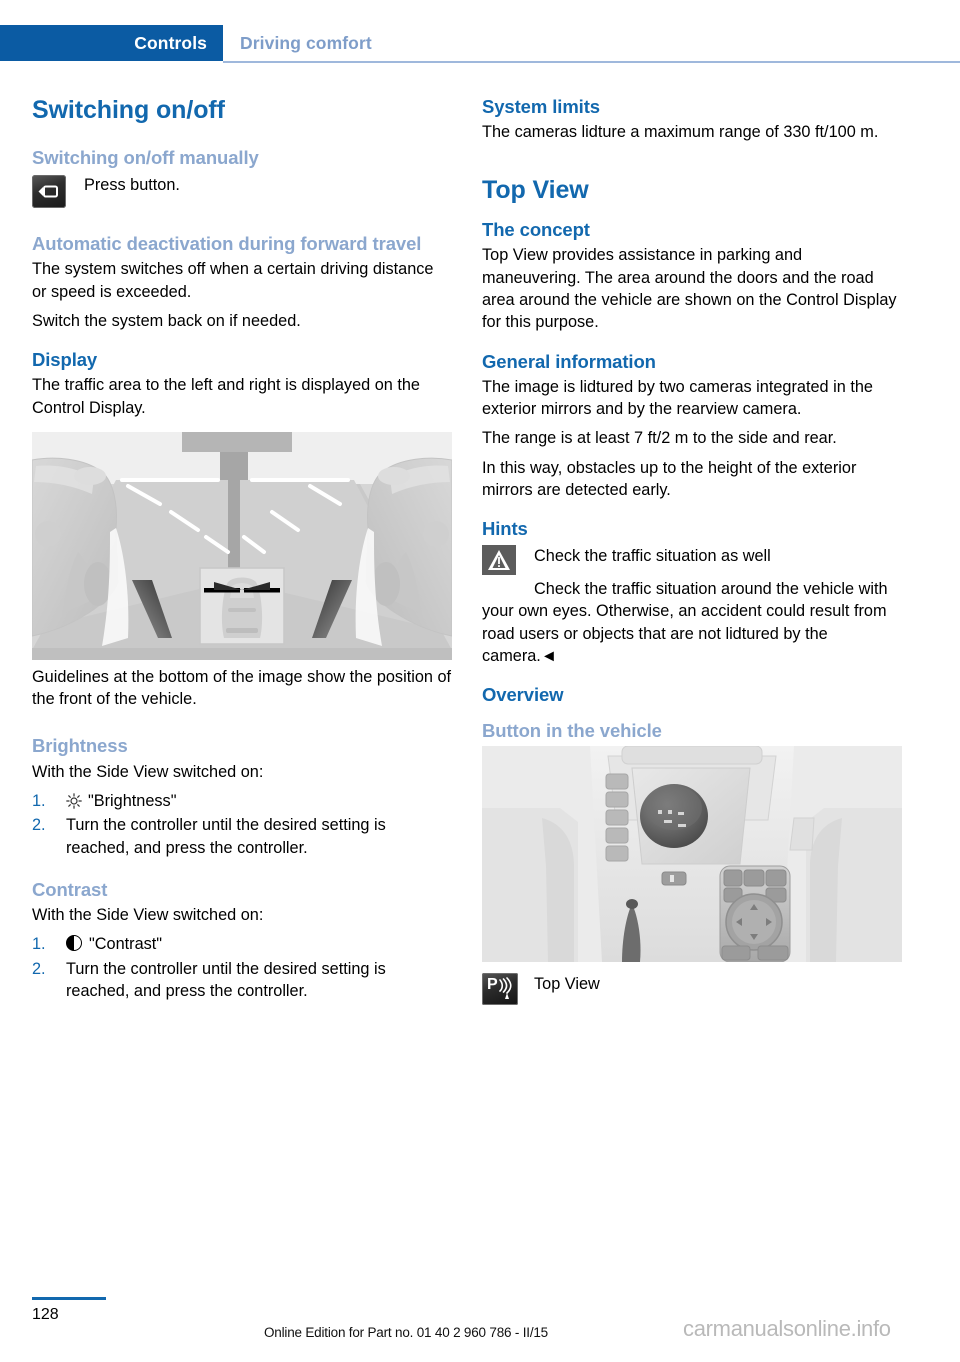 The width and height of the screenshot is (960, 1362). What do you see at coordinates (480, 44) in the screenshot?
I see `page-header: Controls Driving comfort` at bounding box center [480, 44].